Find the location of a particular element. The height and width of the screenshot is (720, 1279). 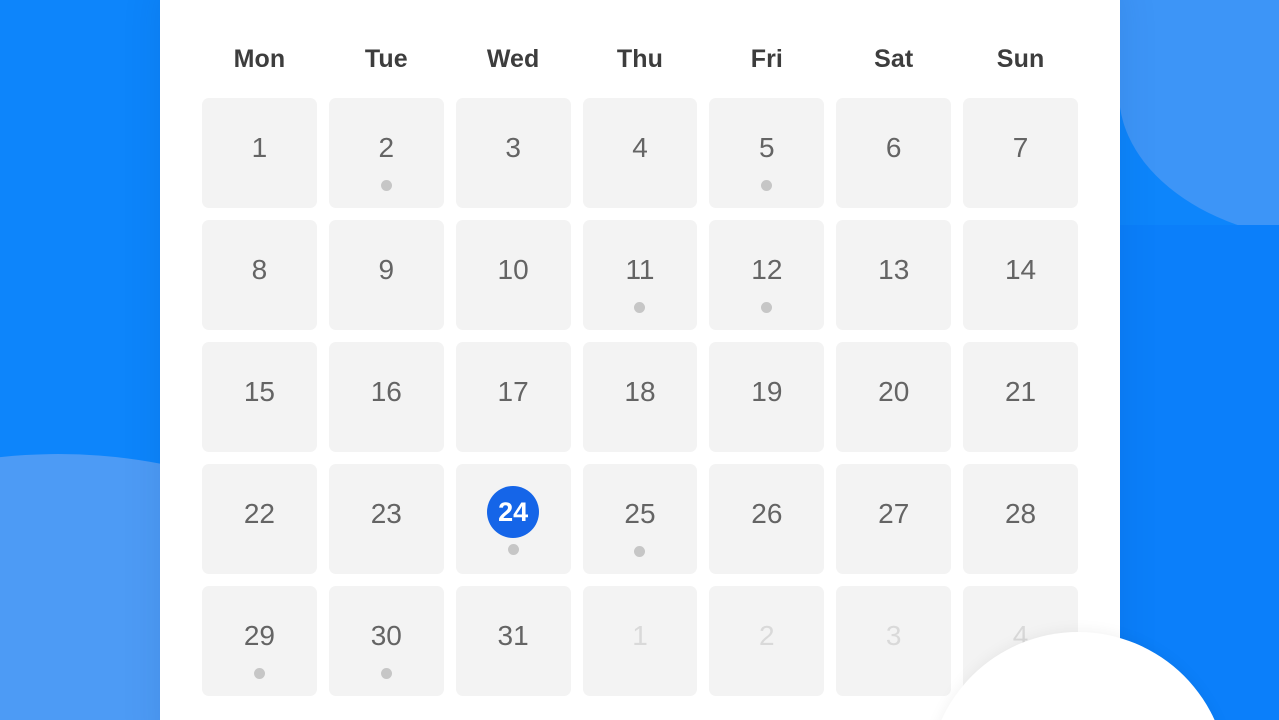

day-number: 4 is located at coordinates (640, 147).